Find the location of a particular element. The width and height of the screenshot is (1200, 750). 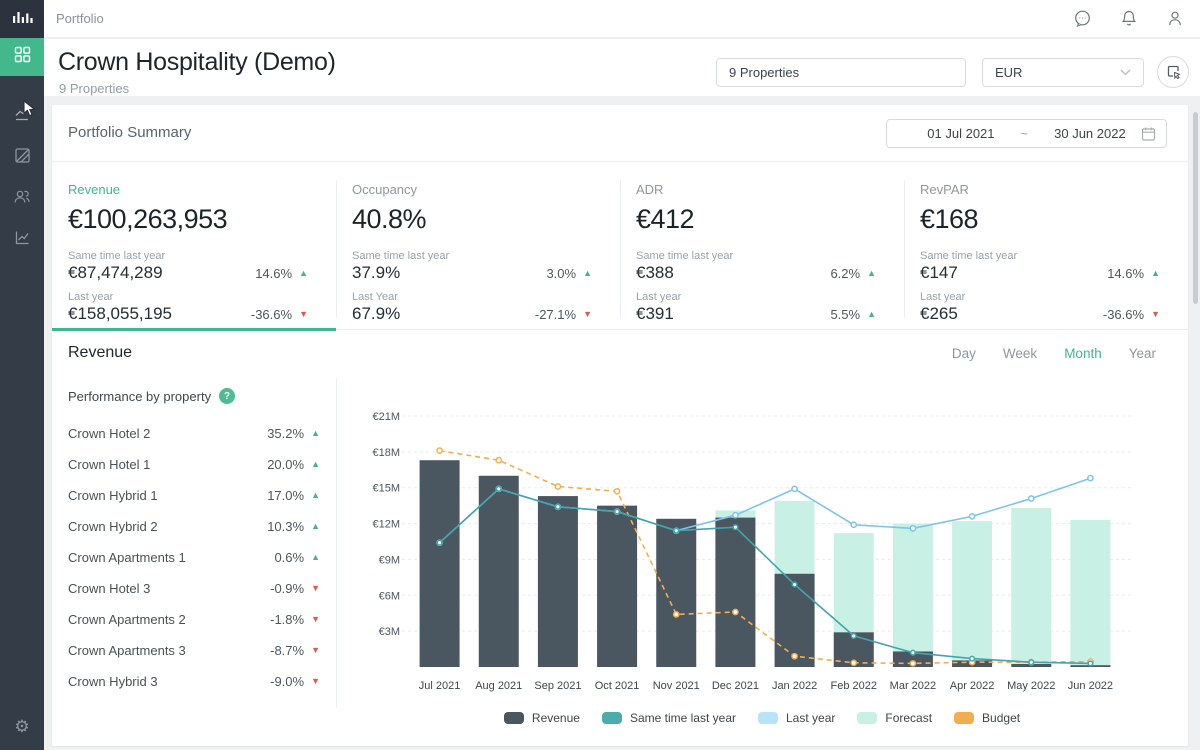

svg-text: Dec 2021 is located at coordinates (735, 686).